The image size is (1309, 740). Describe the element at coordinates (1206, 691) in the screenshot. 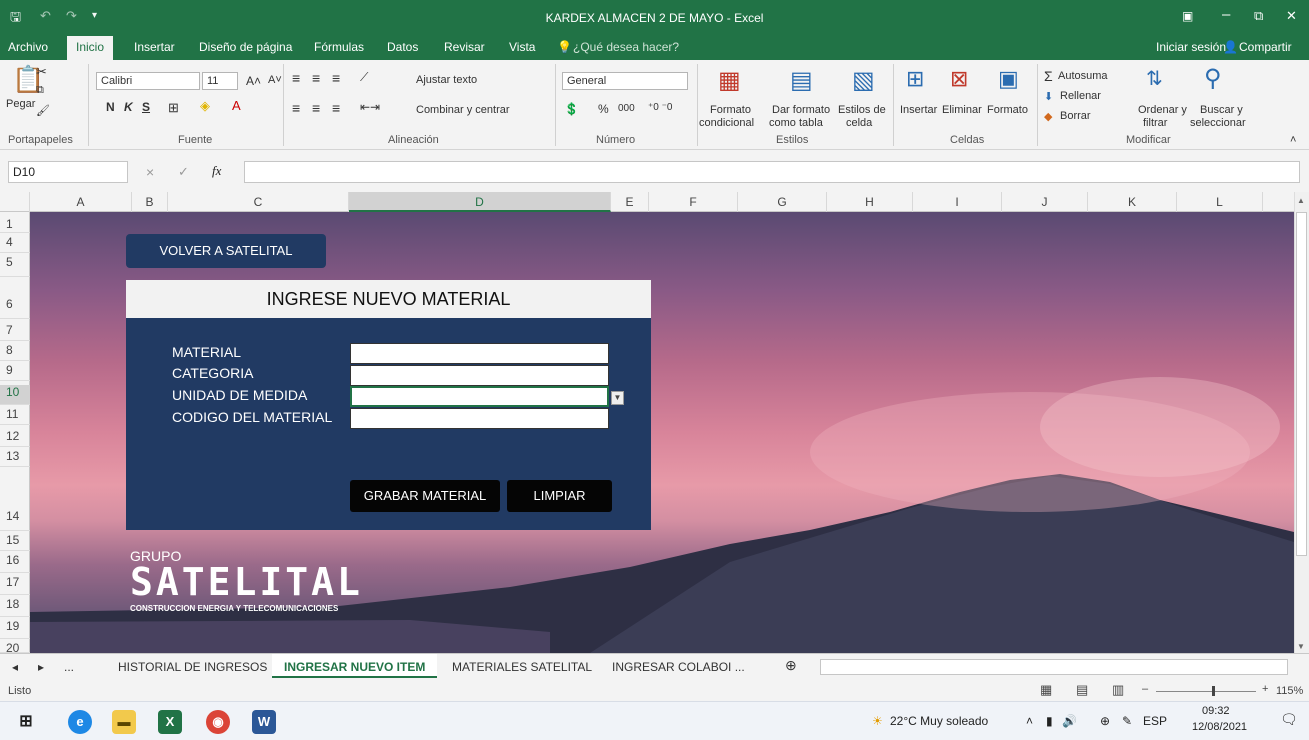

I see `zoom-slider` at that location.